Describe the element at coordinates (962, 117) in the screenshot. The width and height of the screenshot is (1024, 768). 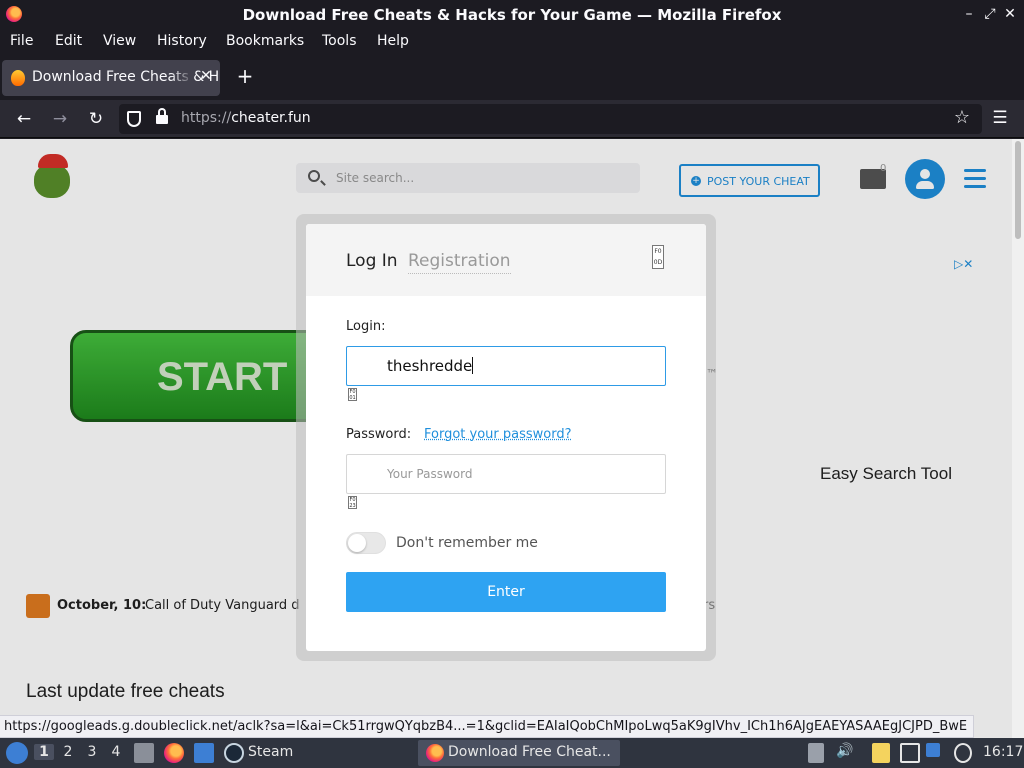
I see `bookmark-star-icon: ☆` at that location.